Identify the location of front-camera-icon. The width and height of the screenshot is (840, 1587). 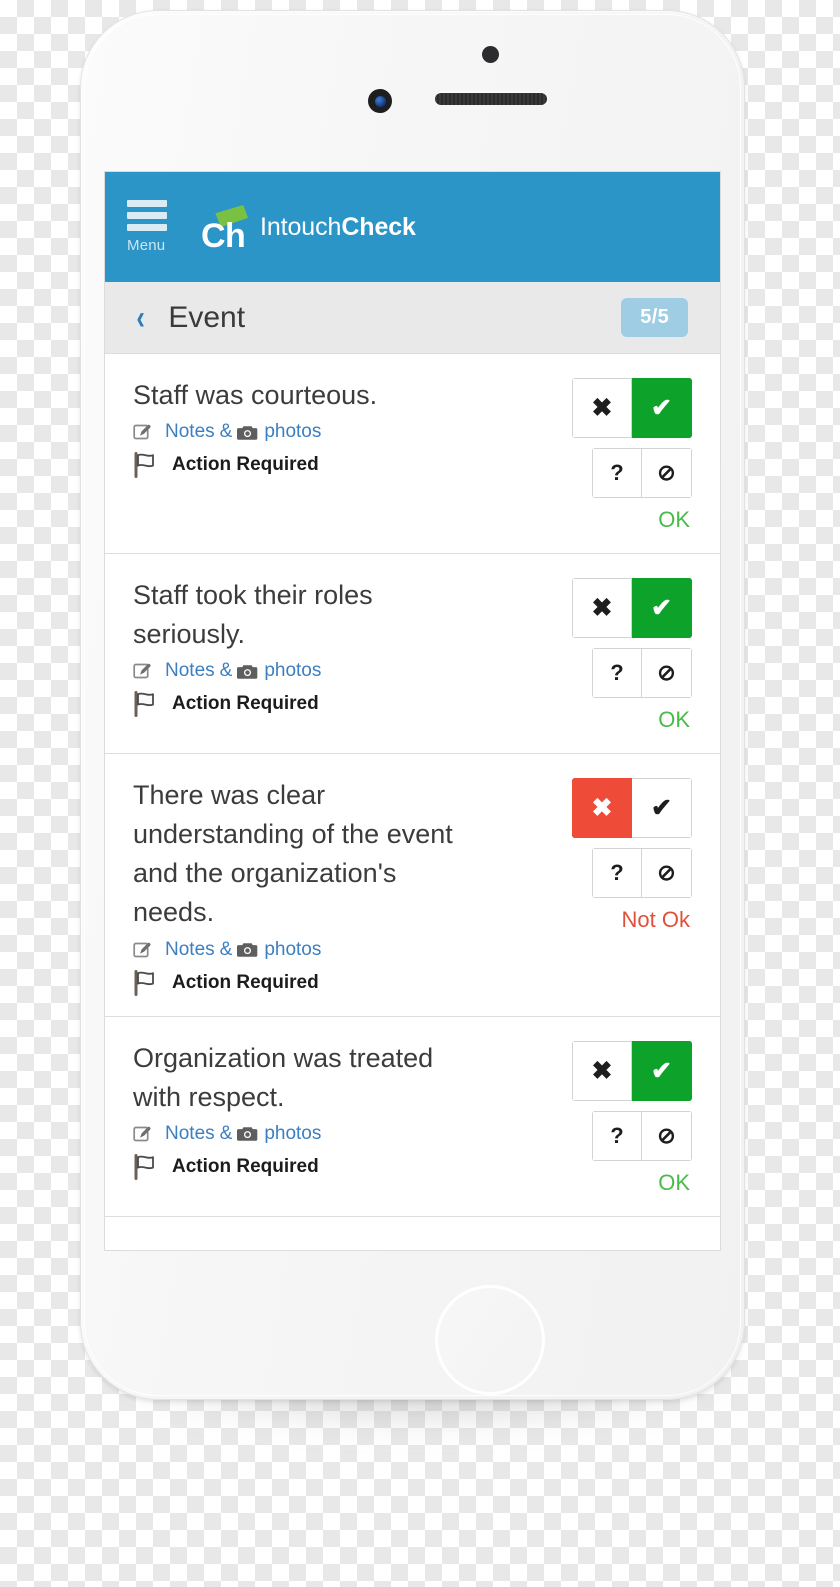
(380, 101).